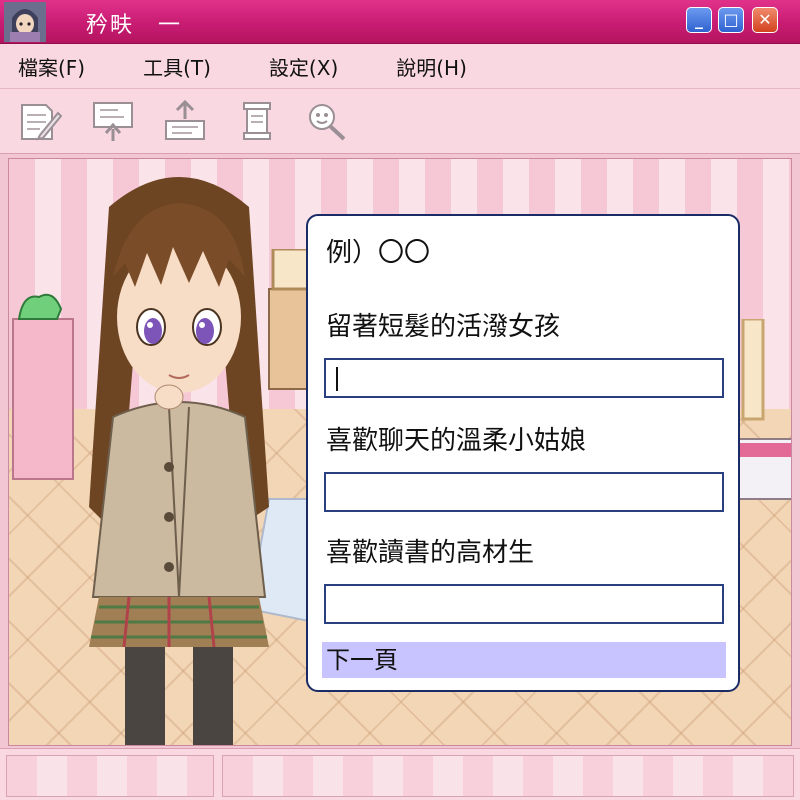  I want to click on field-label-2: 喜歡聊天的溫柔小姑娘, so click(456, 441).